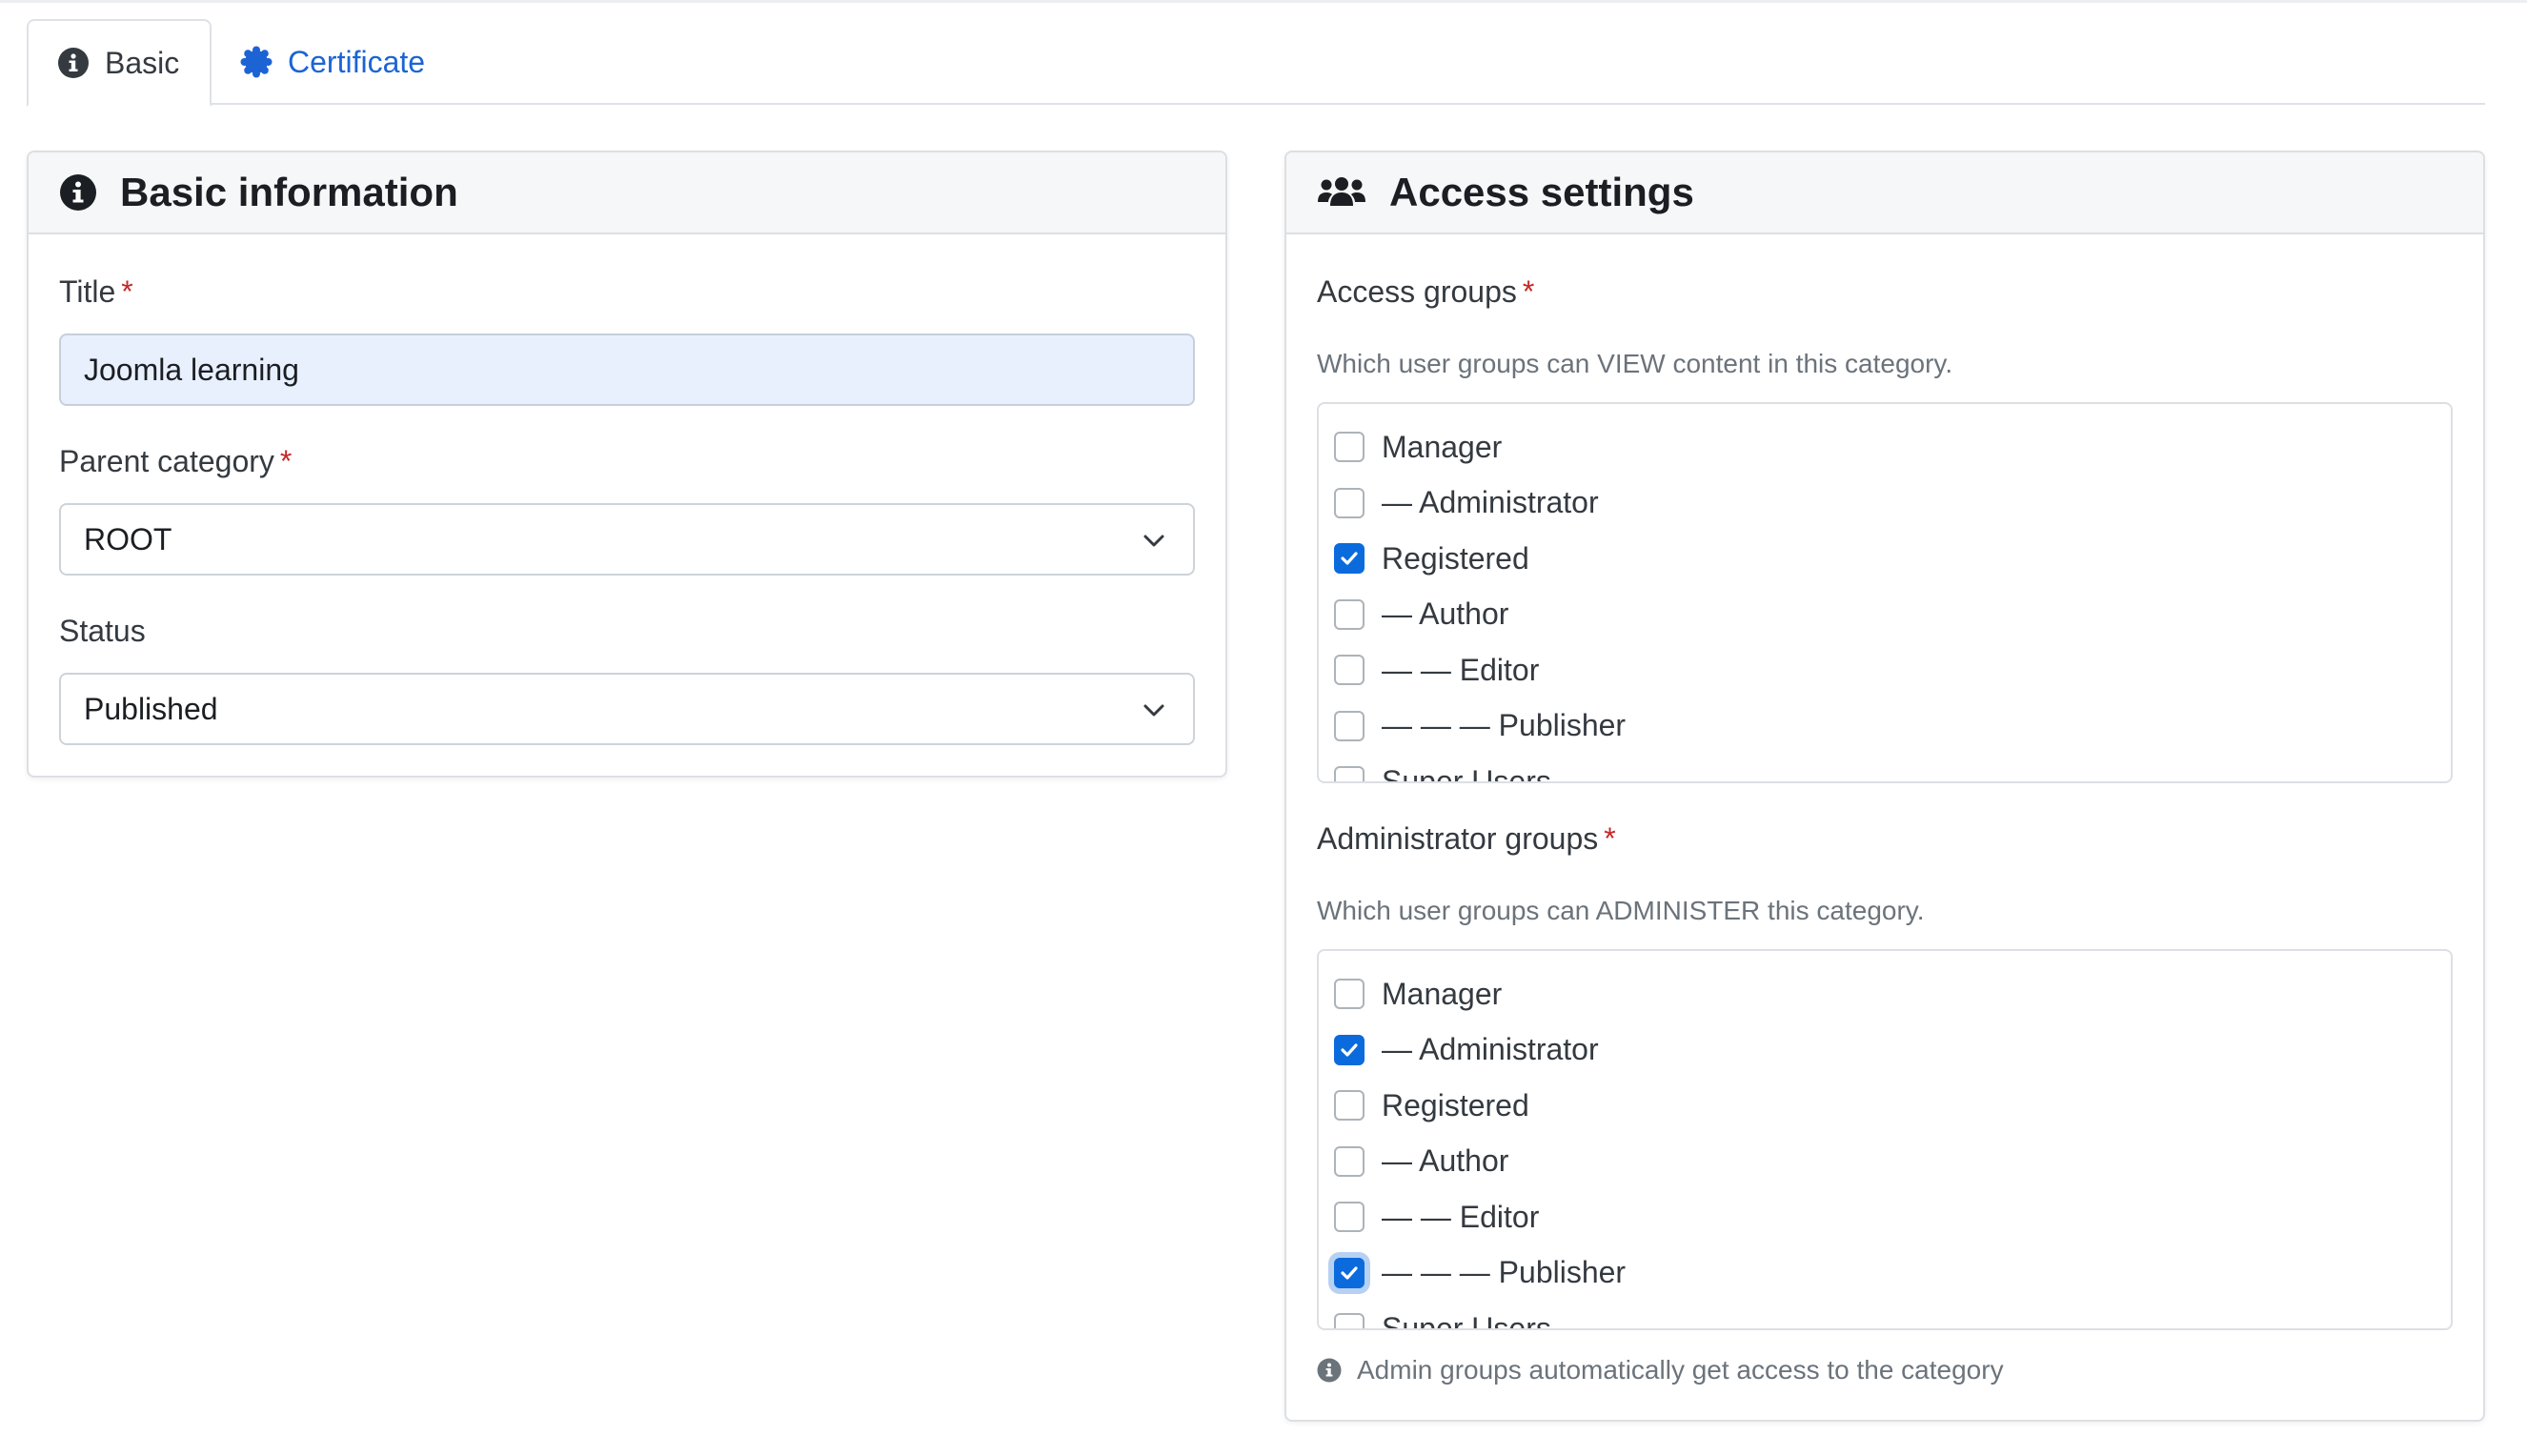 Image resolution: width=2527 pixels, height=1456 pixels. Describe the element at coordinates (142, 62) in the screenshot. I see `tab-basic-label: Basic` at that location.